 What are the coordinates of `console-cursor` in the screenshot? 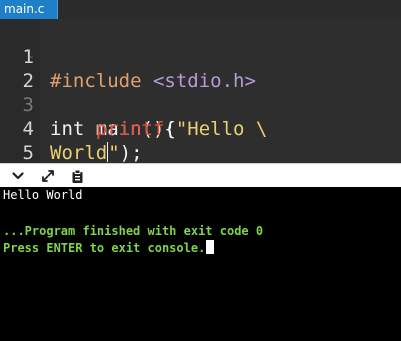 It's located at (210, 247).